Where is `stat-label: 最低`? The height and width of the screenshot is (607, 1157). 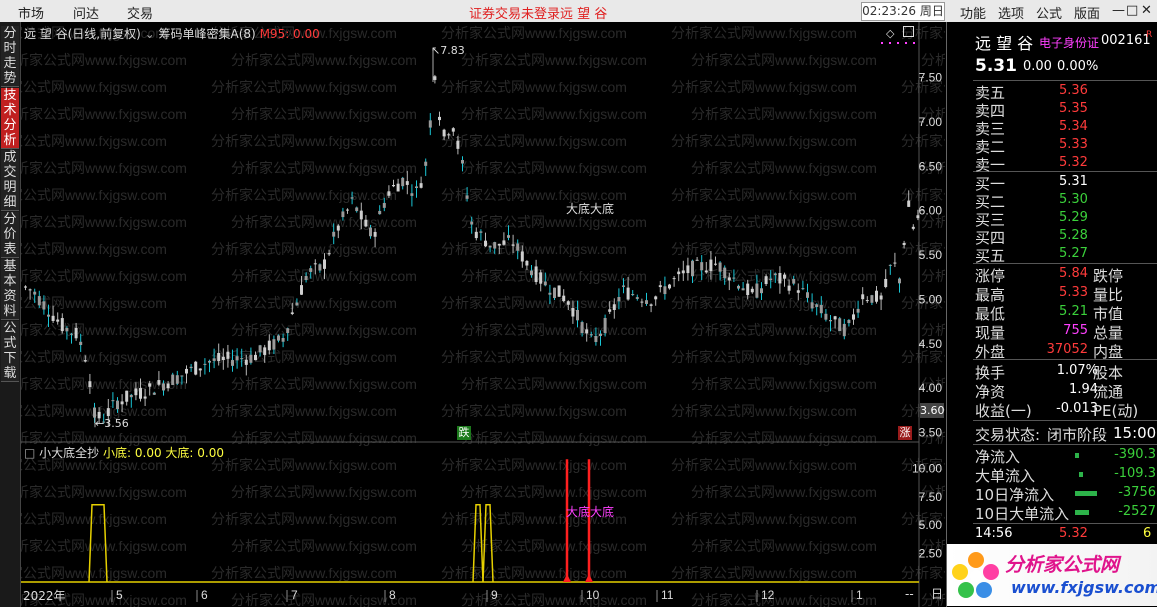 stat-label: 最低 is located at coordinates (990, 314).